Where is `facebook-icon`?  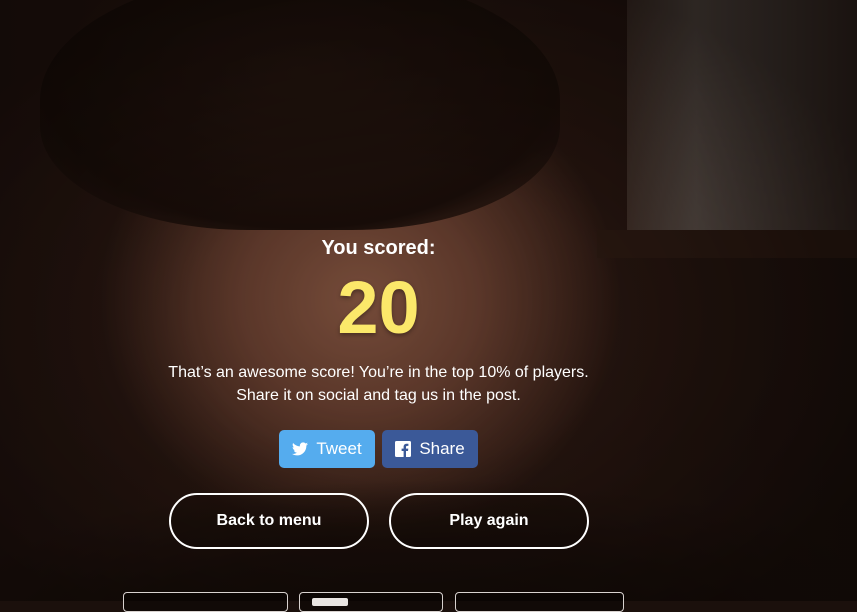
facebook-icon is located at coordinates (403, 449).